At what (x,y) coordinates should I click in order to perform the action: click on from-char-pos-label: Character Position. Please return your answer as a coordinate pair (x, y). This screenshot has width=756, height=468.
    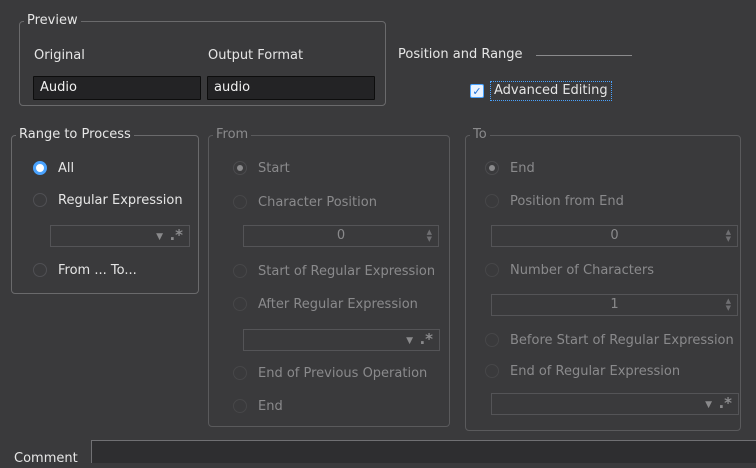
    Looking at the image, I should click on (317, 202).